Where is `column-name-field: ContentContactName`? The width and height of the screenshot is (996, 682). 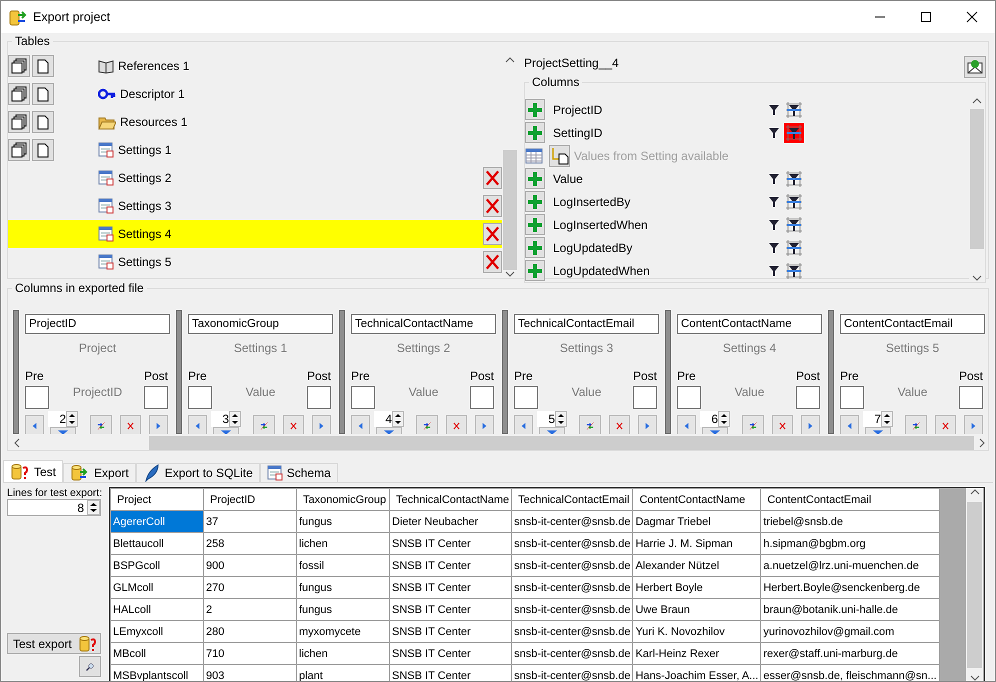 column-name-field: ContentContactName is located at coordinates (749, 324).